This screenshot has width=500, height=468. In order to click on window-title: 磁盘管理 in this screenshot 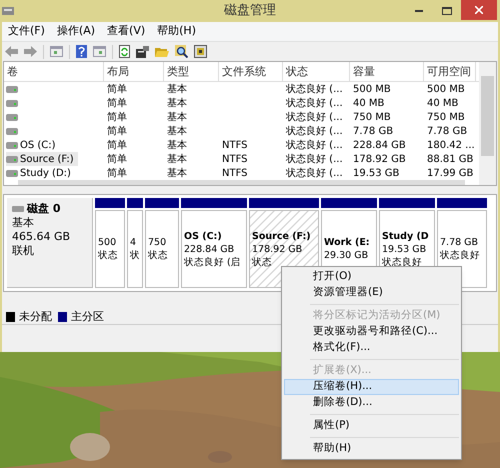, I will do `click(250, 11)`.